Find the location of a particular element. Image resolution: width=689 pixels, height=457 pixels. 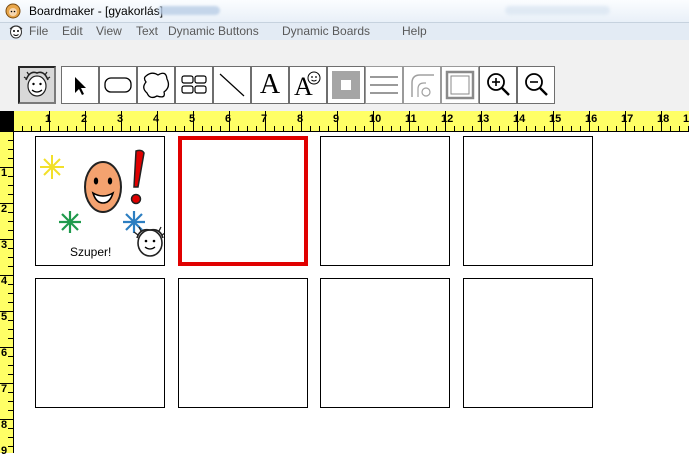

vertical-ruler: 1 2 3 4 5 6 7 8 9 is located at coordinates (7, 294).